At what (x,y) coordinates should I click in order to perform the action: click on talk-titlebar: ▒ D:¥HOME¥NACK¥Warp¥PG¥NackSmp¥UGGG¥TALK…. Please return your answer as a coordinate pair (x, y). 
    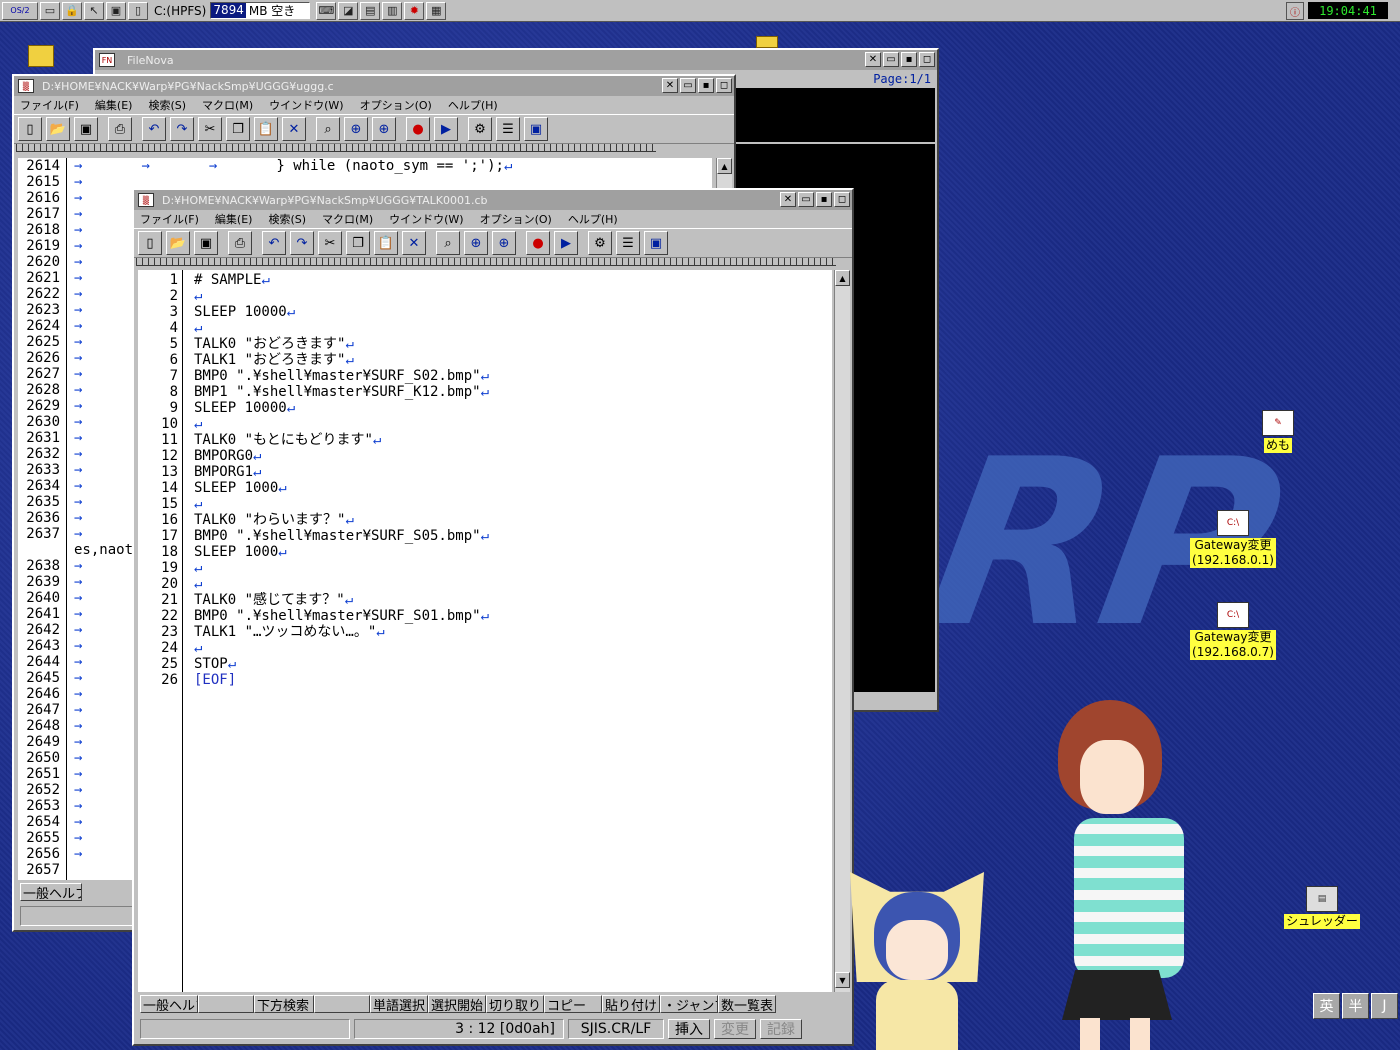
    Looking at the image, I should click on (493, 200).